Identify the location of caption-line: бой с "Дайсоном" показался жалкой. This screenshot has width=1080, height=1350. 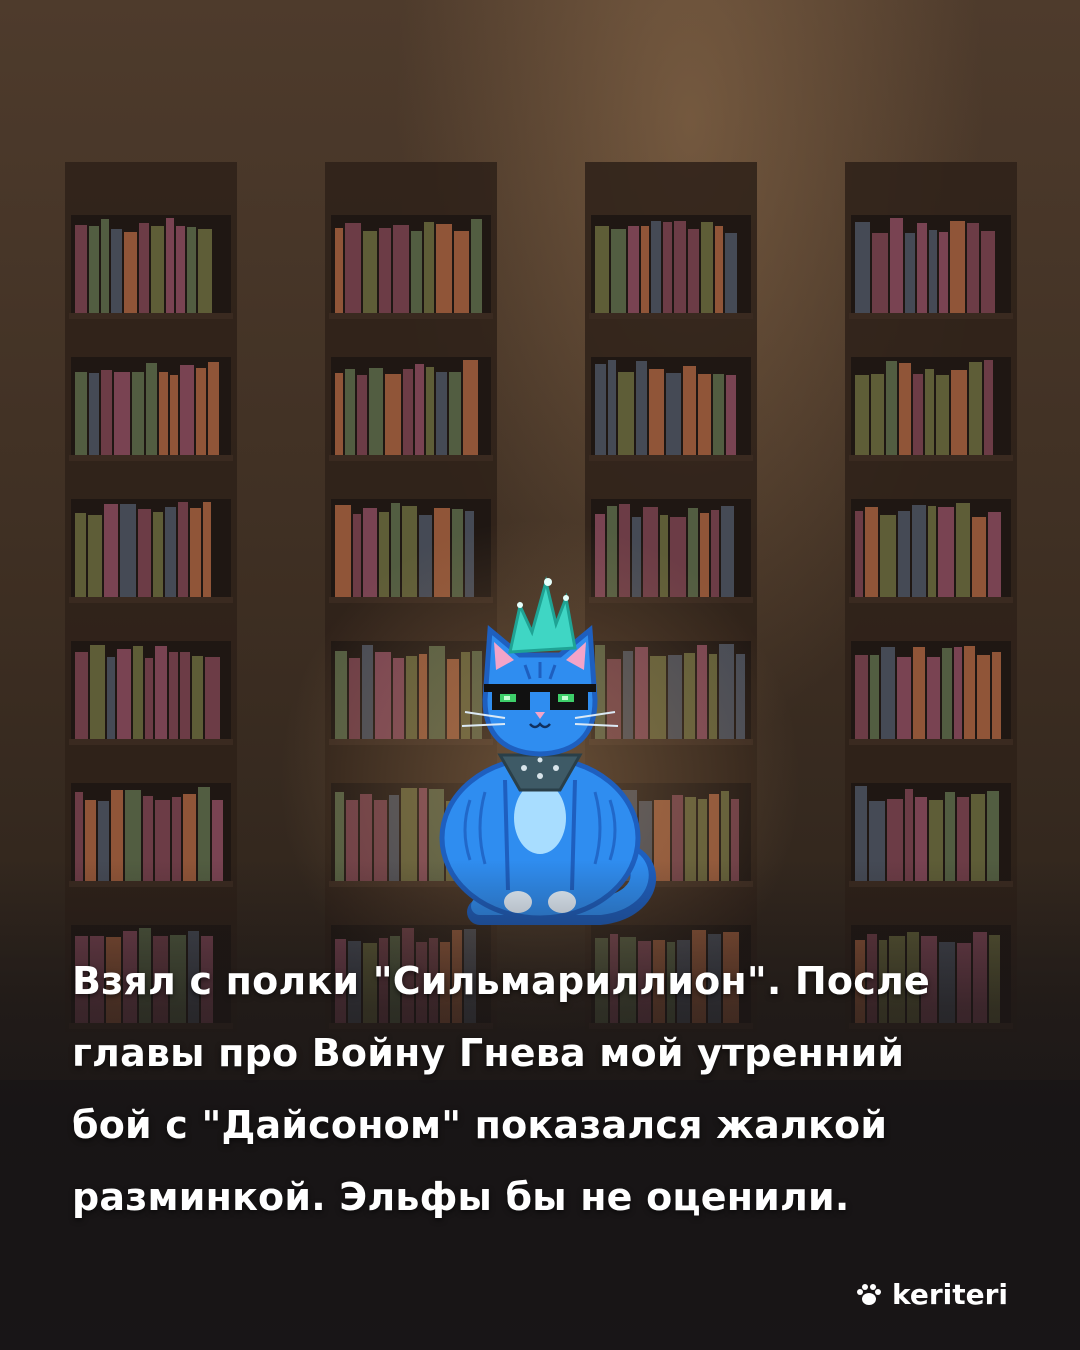
(480, 1125).